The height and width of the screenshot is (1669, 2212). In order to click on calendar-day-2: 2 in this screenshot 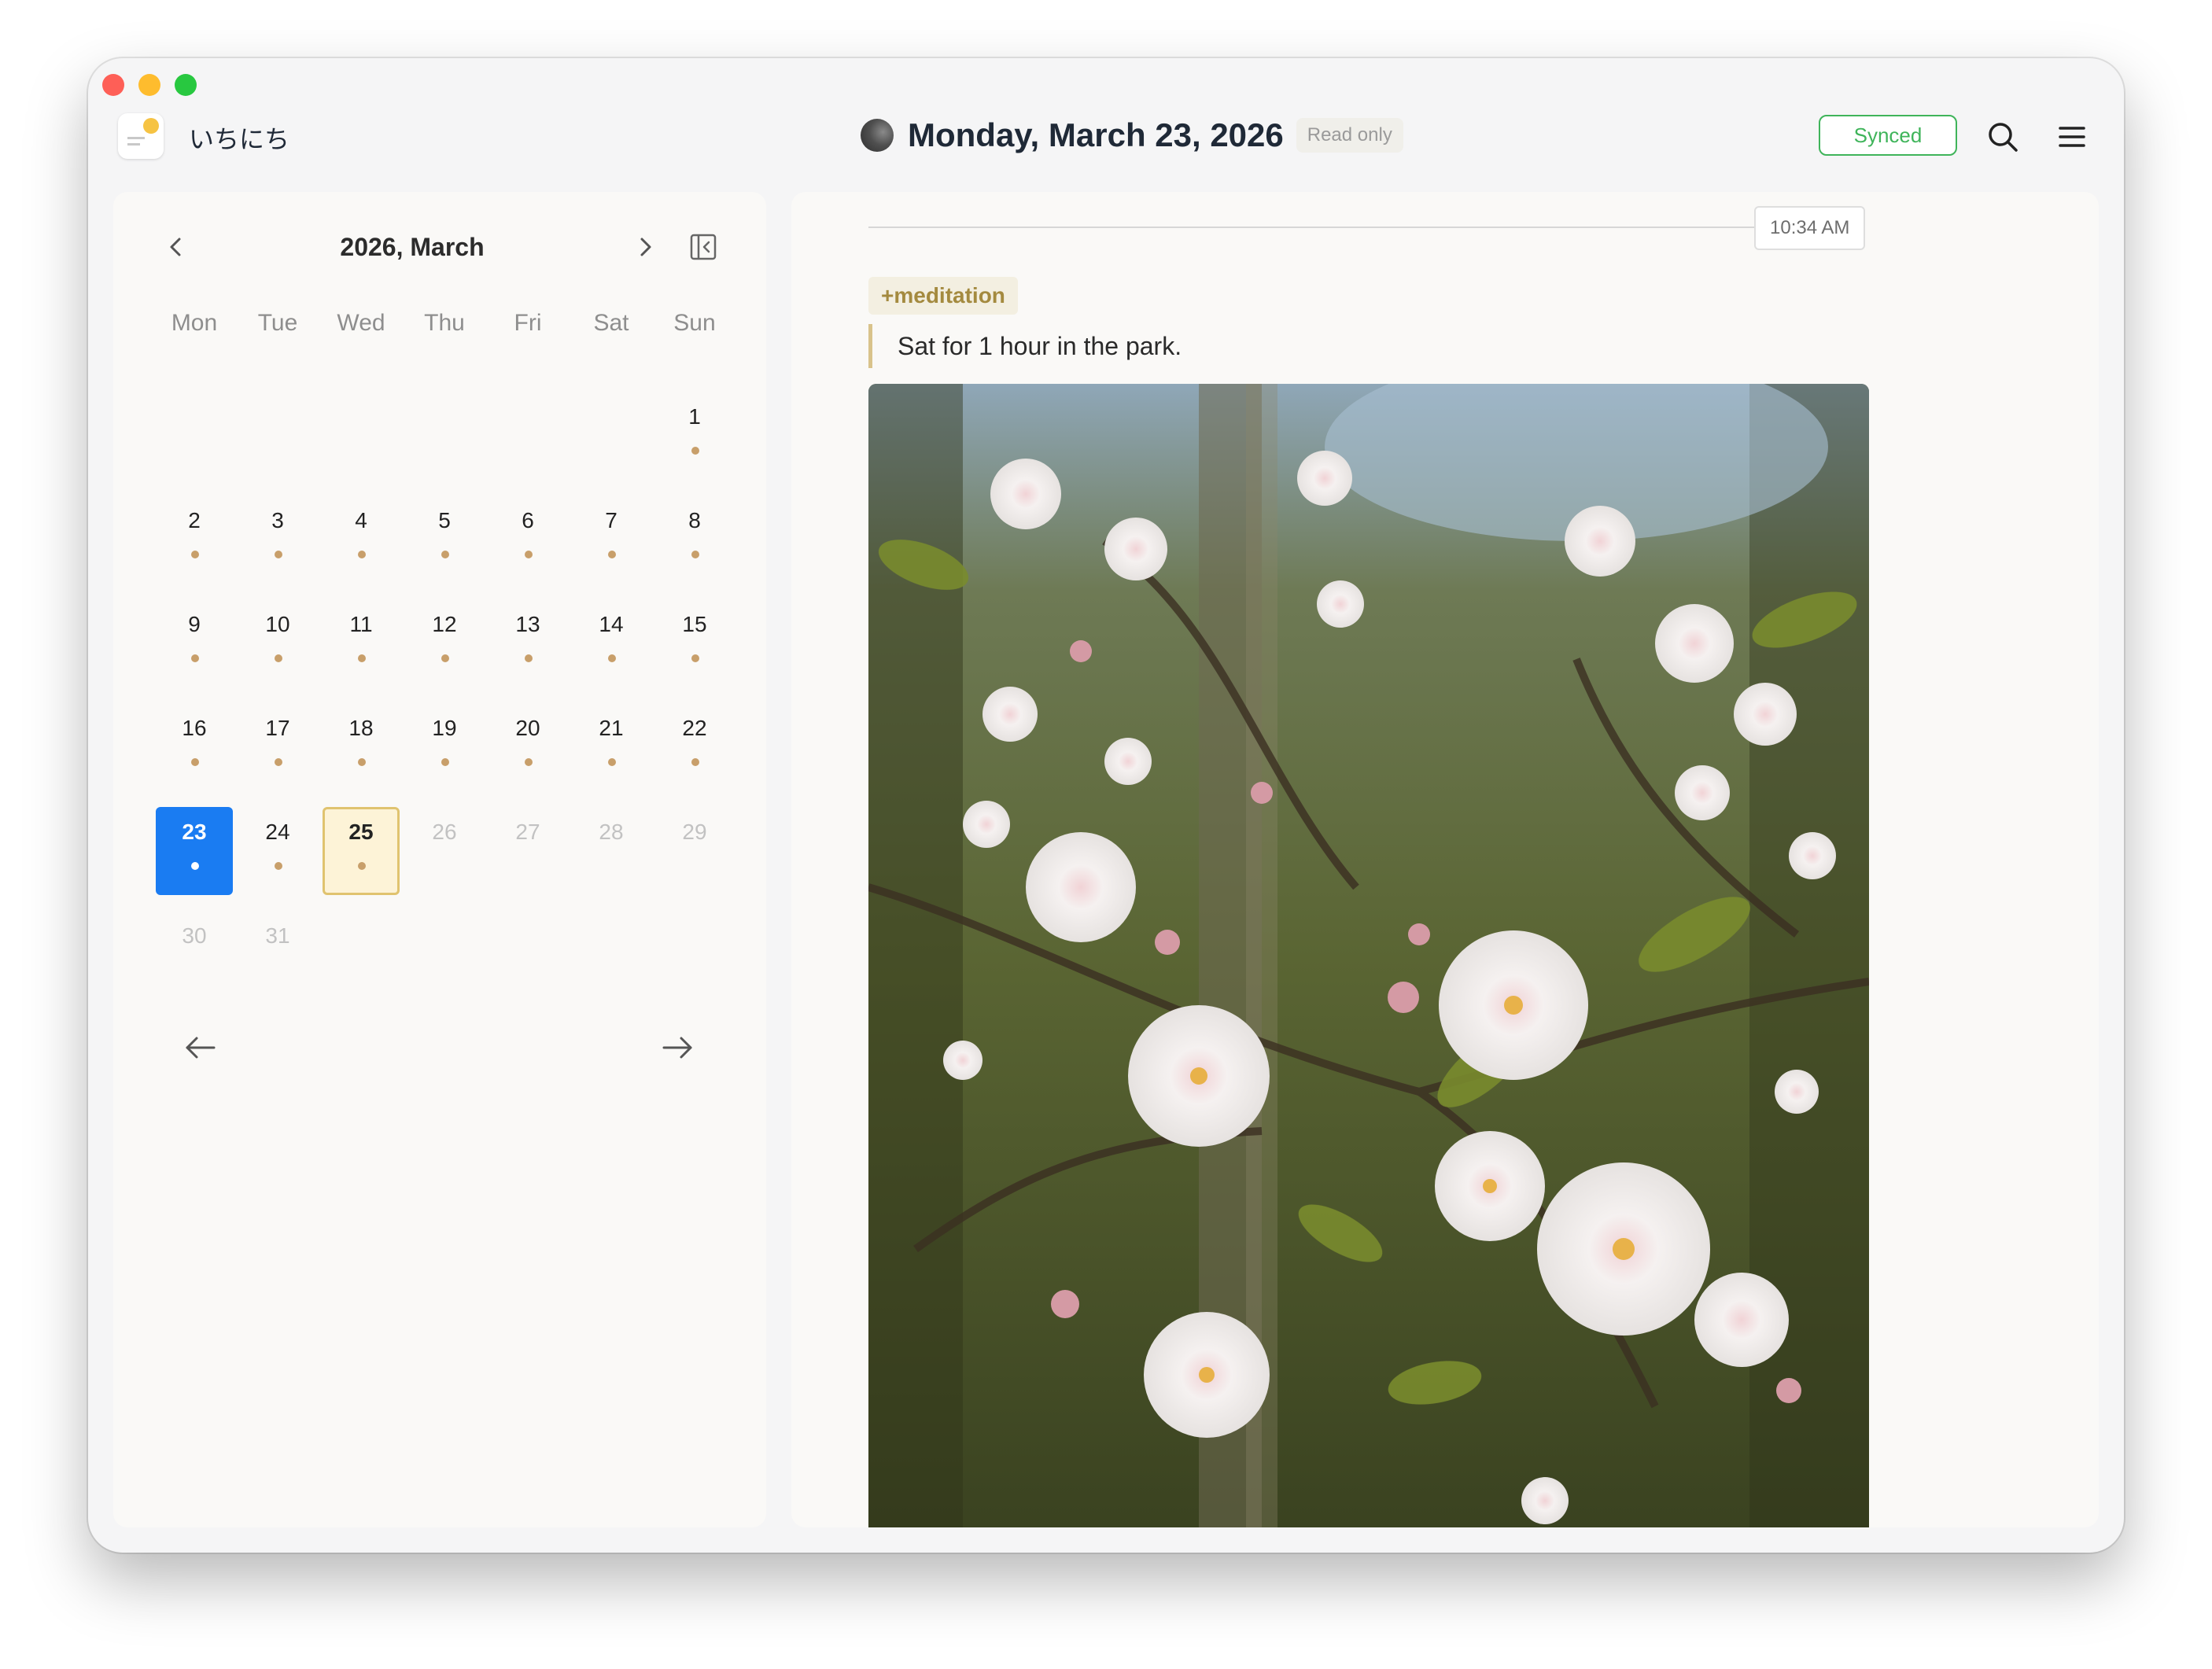, I will do `click(194, 536)`.